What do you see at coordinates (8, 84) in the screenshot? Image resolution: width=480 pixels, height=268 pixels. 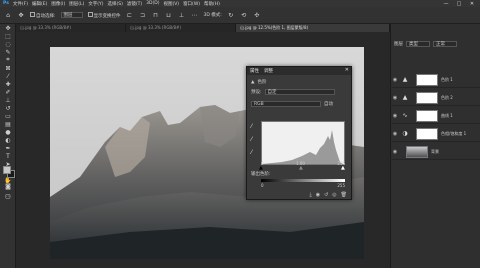 I see `healing-brush-tool-icon: ✚` at bounding box center [8, 84].